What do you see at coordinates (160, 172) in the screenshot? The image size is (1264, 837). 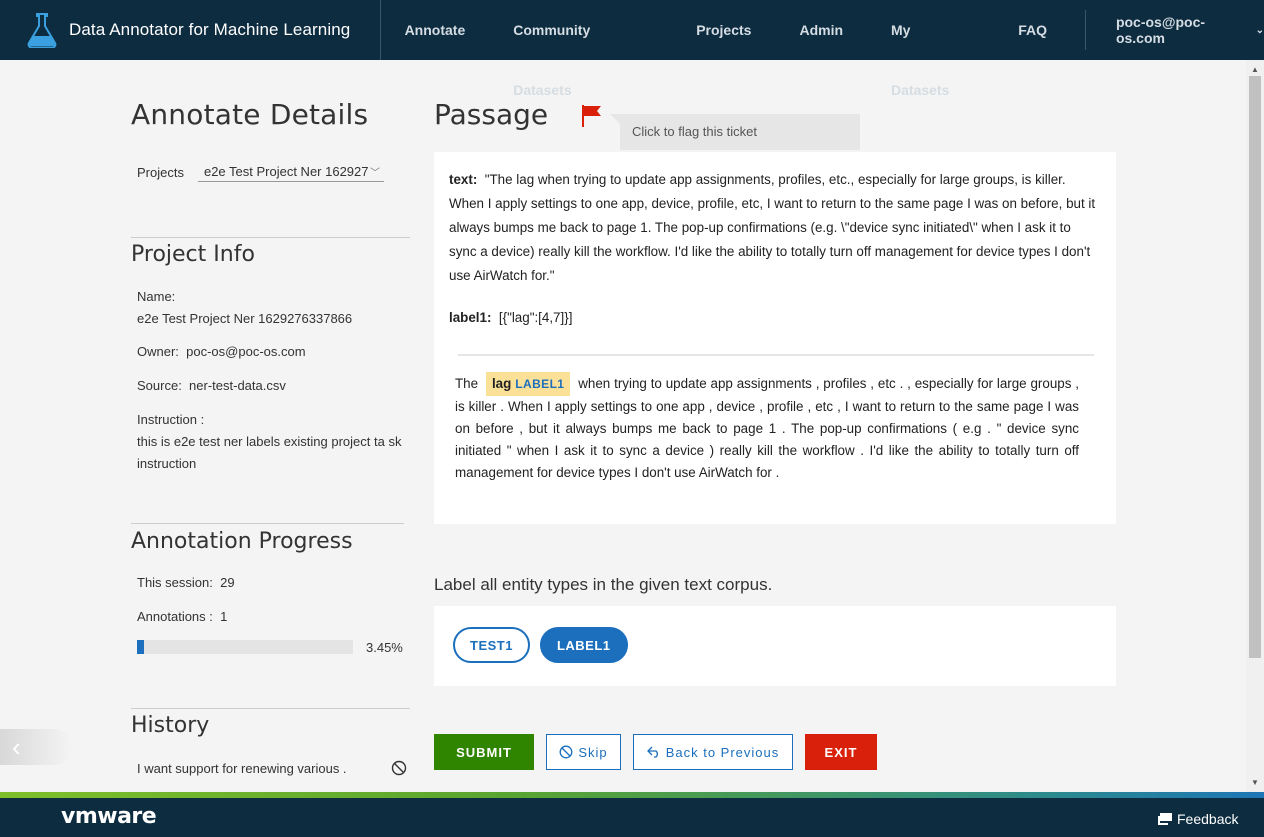 I see `projects-label: Projects` at bounding box center [160, 172].